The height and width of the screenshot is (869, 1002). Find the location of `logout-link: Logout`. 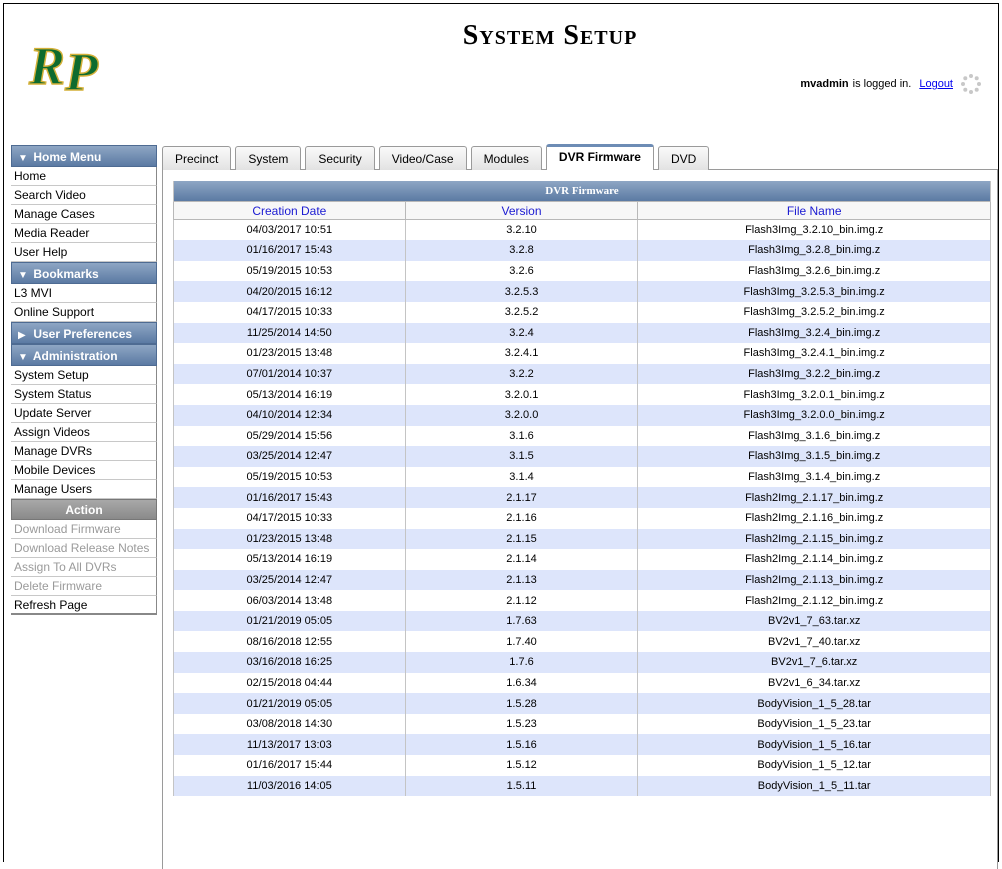

logout-link: Logout is located at coordinates (936, 84).